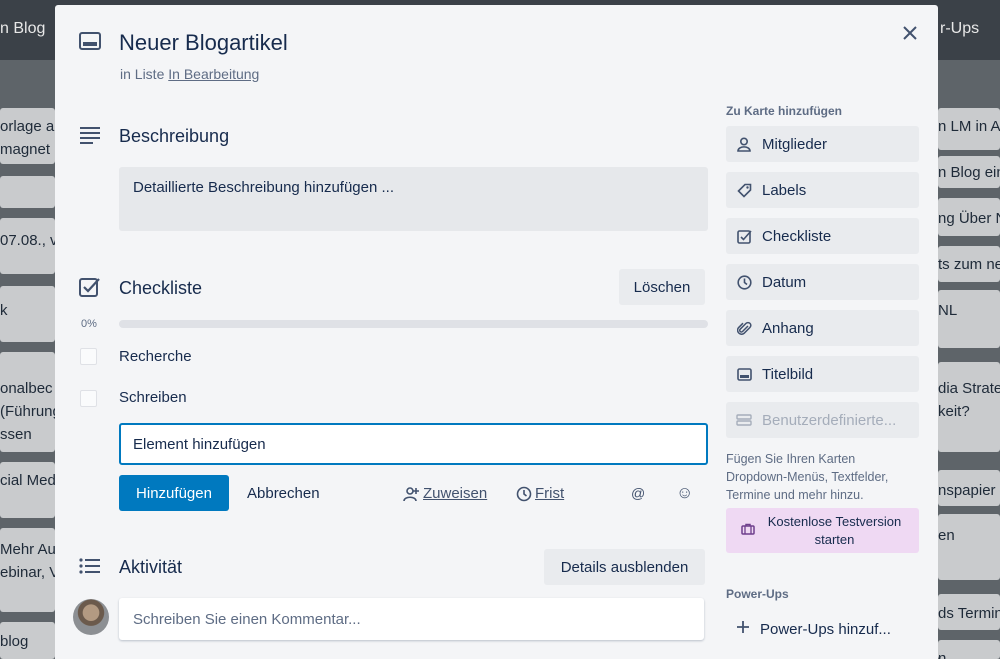 Image resolution: width=1000 pixels, height=659 pixels. What do you see at coordinates (954, 411) in the screenshot?
I see `background-card-text: keit?` at bounding box center [954, 411].